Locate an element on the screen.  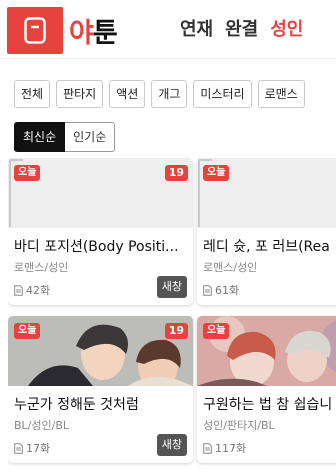
logo-mark is located at coordinates (35, 30).